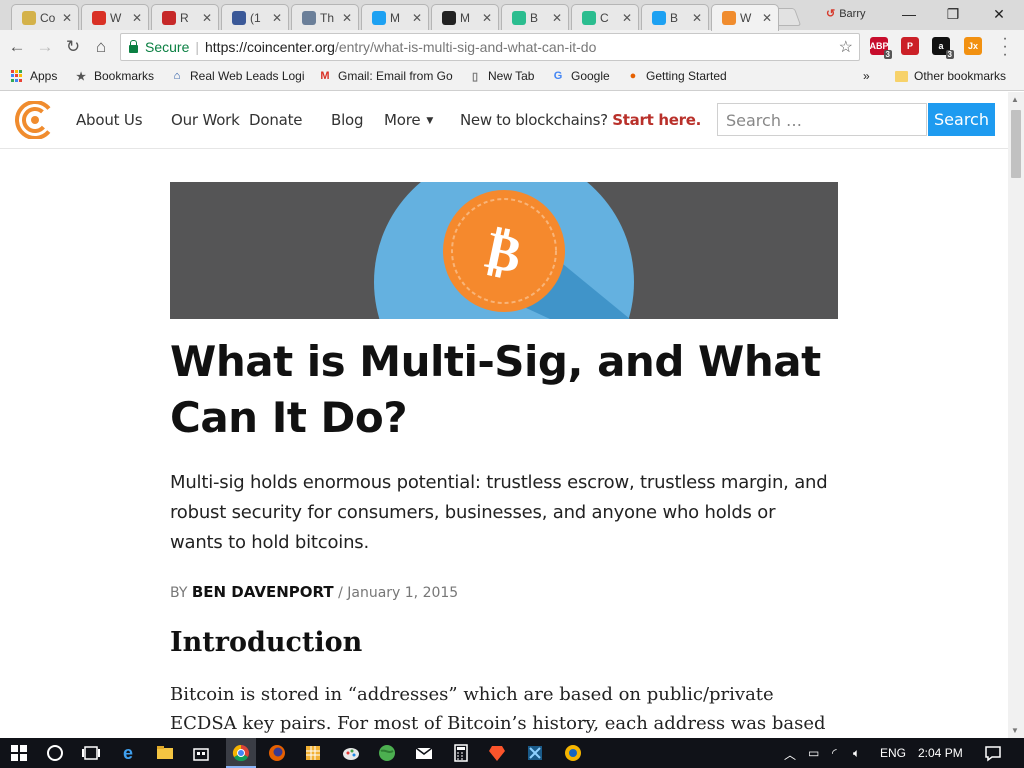 This screenshot has width=1024, height=768. What do you see at coordinates (424, 753) in the screenshot?
I see `mail-icon` at bounding box center [424, 753].